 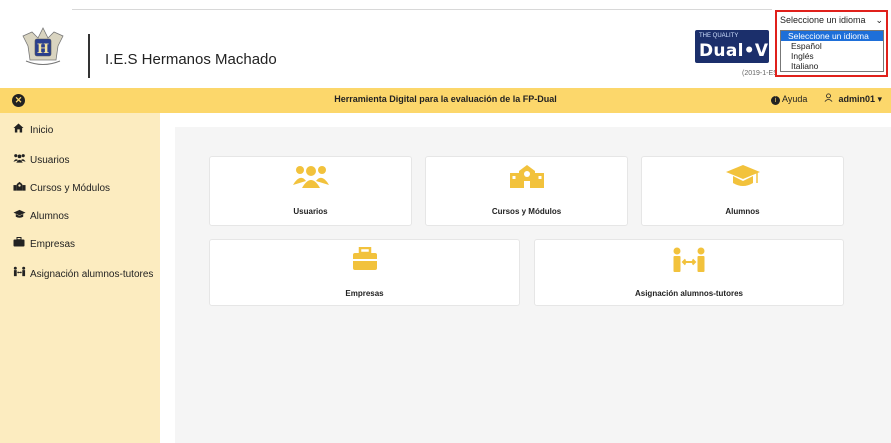 I want to click on help-link: i Ayuda, so click(x=789, y=99).